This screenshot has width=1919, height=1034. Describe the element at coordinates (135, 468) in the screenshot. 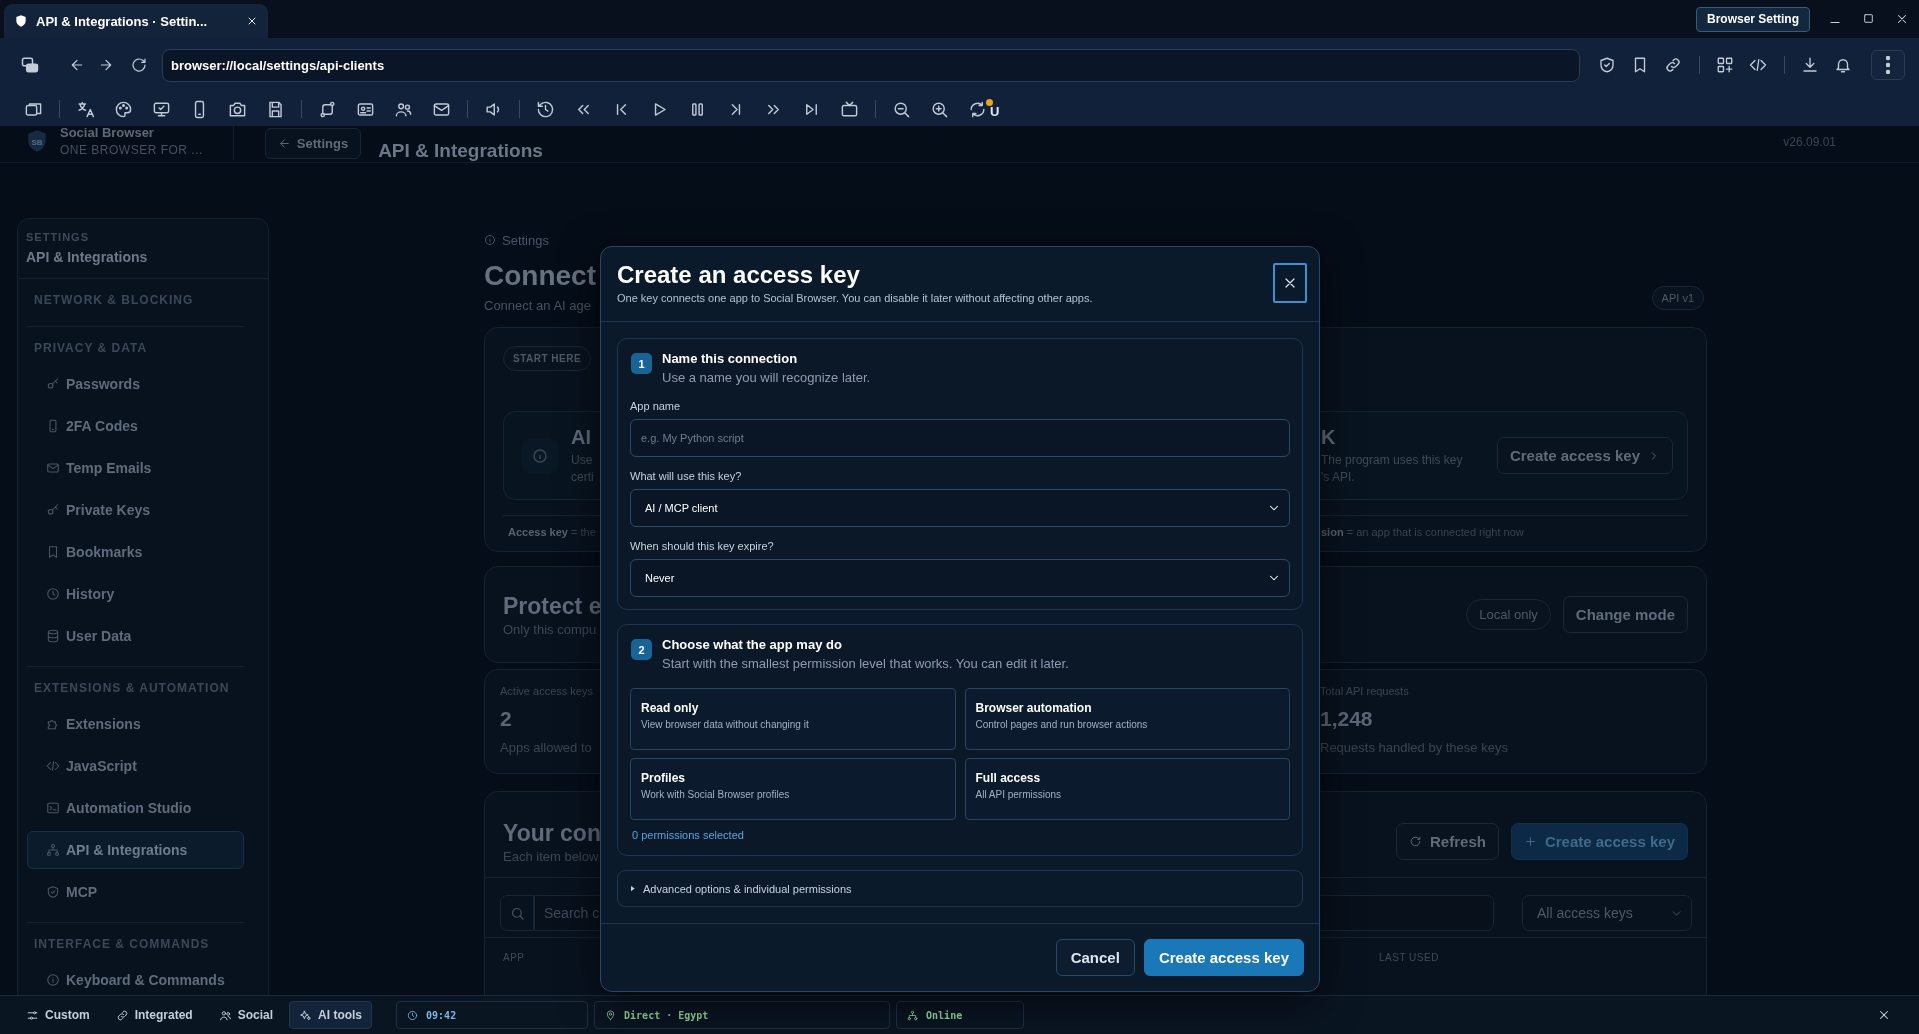

I see `sidebar-item: Temp Emails` at that location.